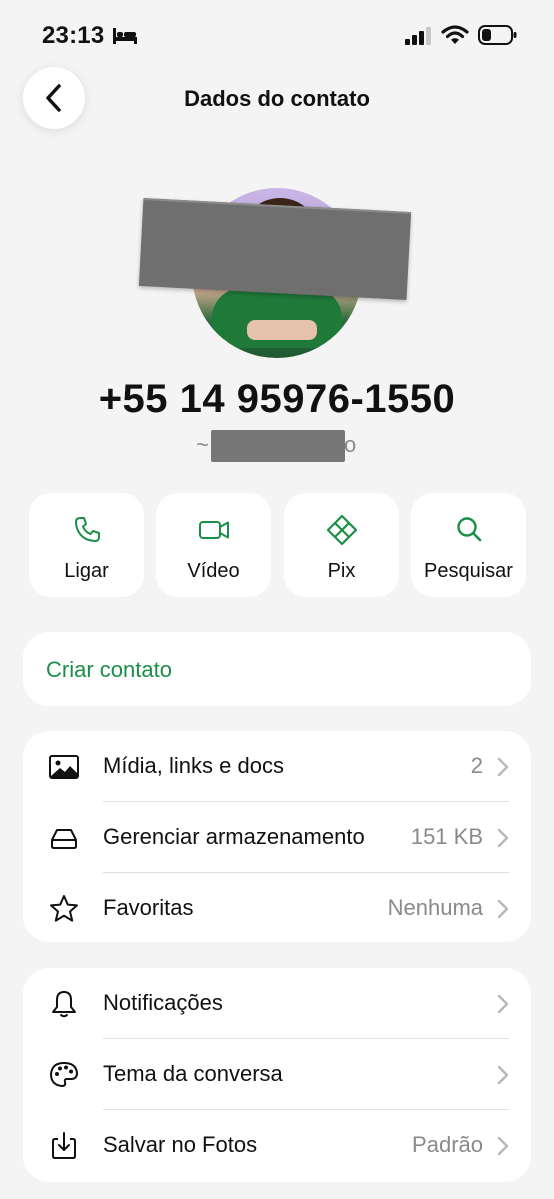 The width and height of the screenshot is (554, 1199). What do you see at coordinates (64, 1145) in the screenshot?
I see `download-icon` at bounding box center [64, 1145].